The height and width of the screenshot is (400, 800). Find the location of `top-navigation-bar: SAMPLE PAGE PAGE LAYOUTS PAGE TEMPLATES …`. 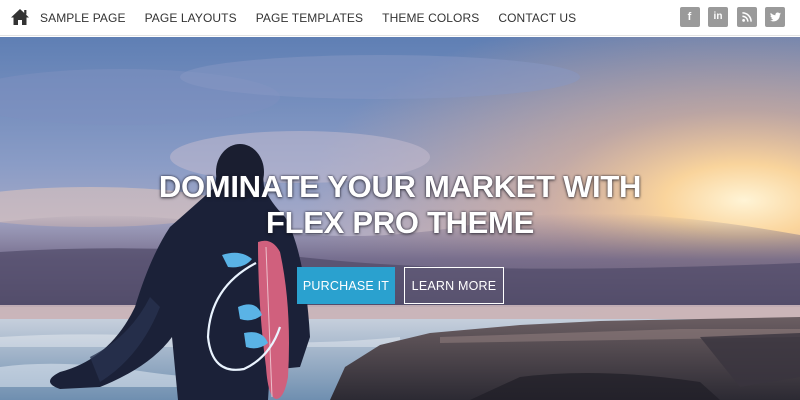

top-navigation-bar: SAMPLE PAGE PAGE LAYOUTS PAGE TEMPLATES … is located at coordinates (400, 18).